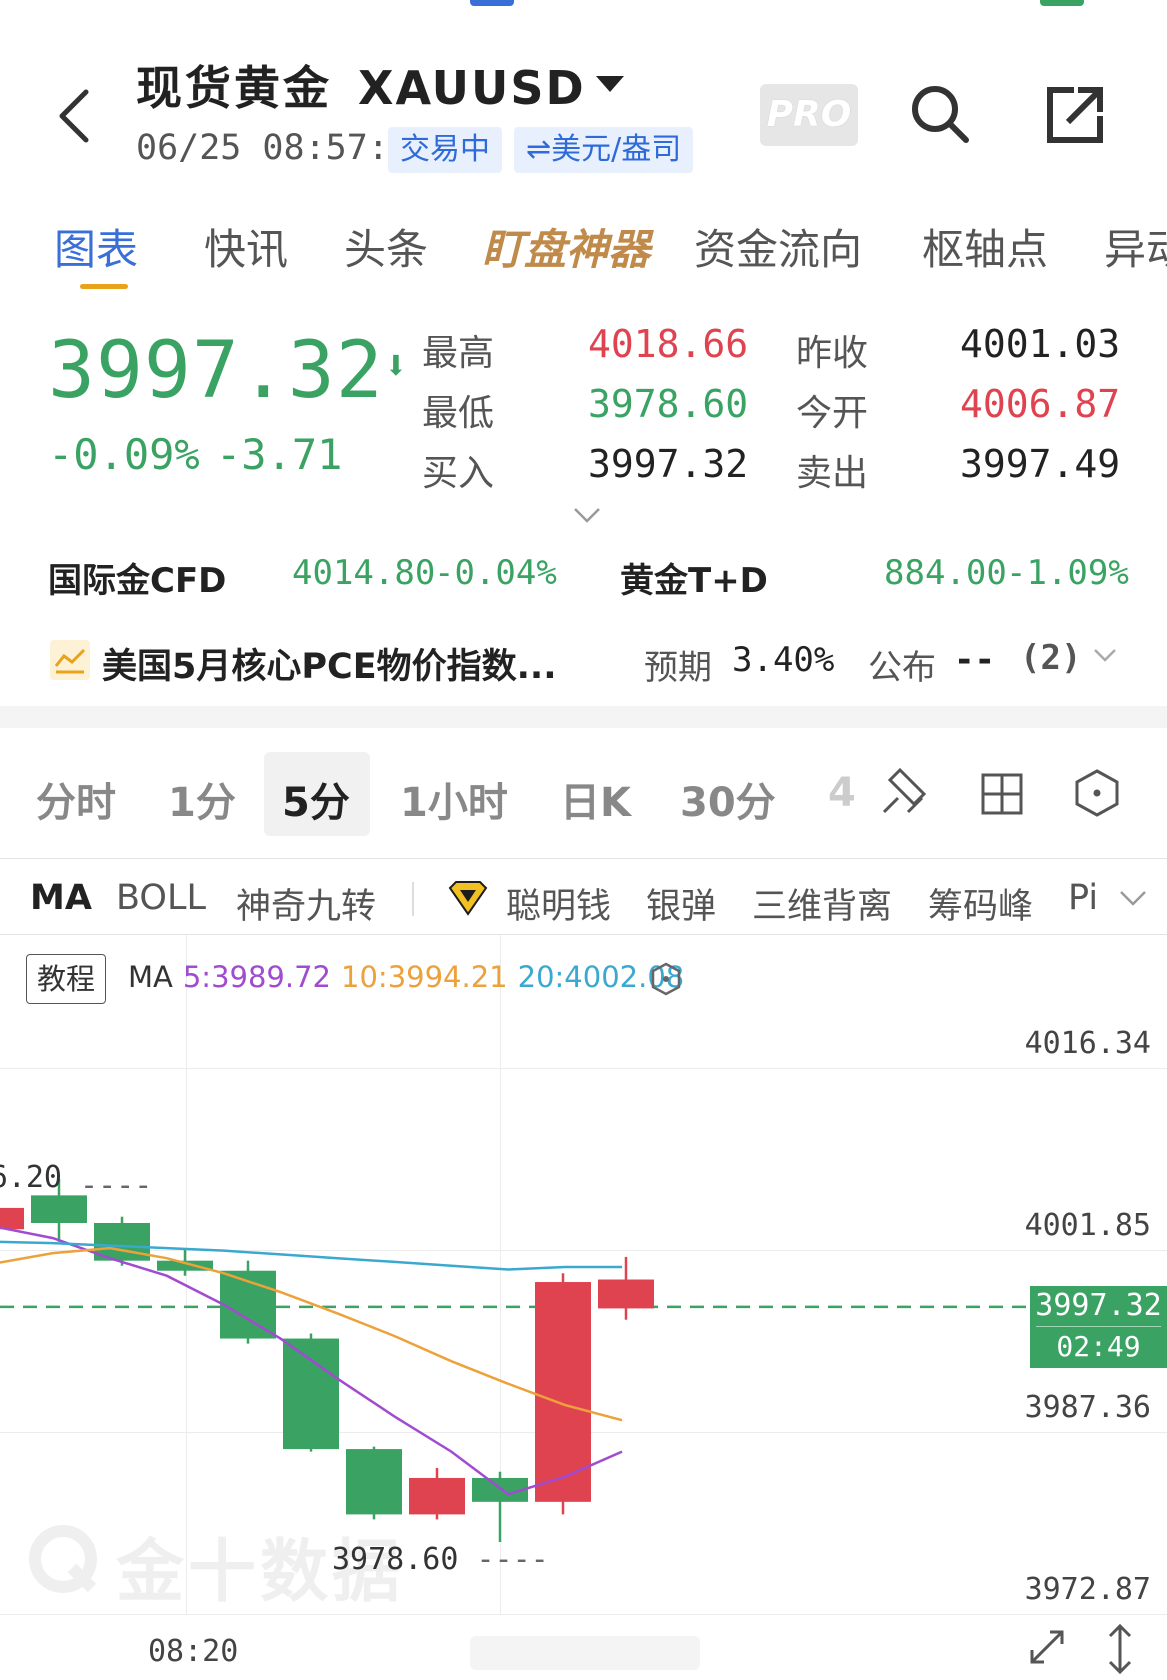 The width and height of the screenshot is (1167, 1680). I want to click on low-value: 3978.60, so click(668, 404).